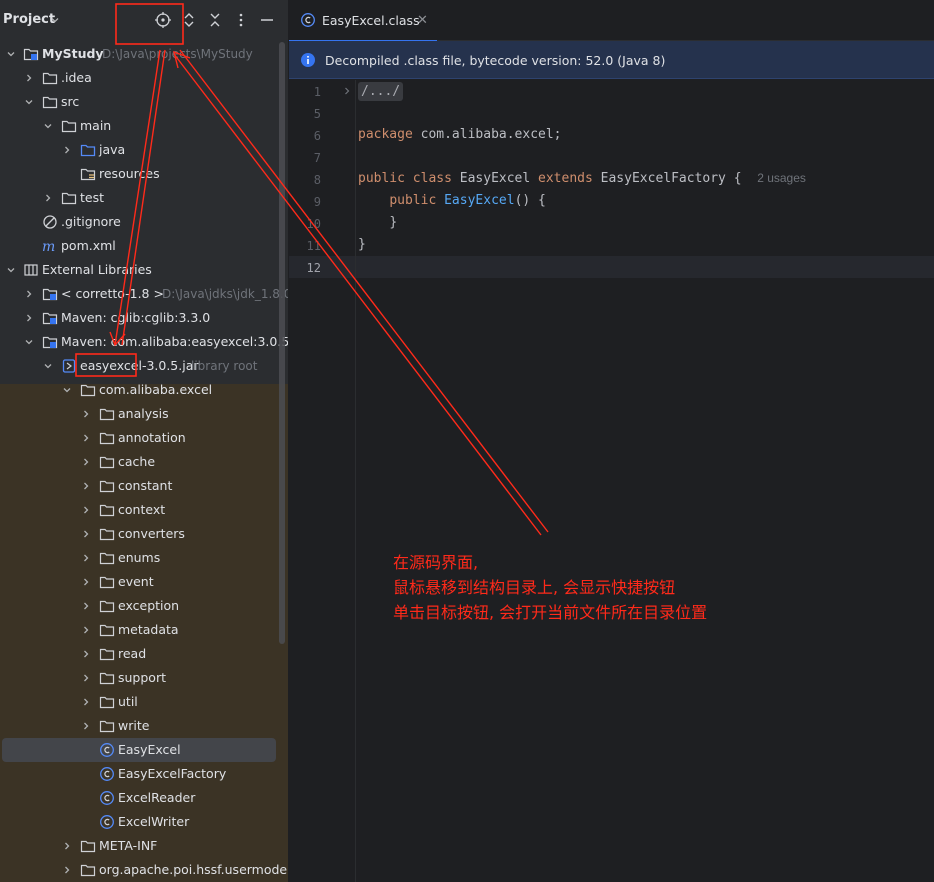 The image size is (934, 882). I want to click on tree-row-package-converters: converters, so click(144, 534).